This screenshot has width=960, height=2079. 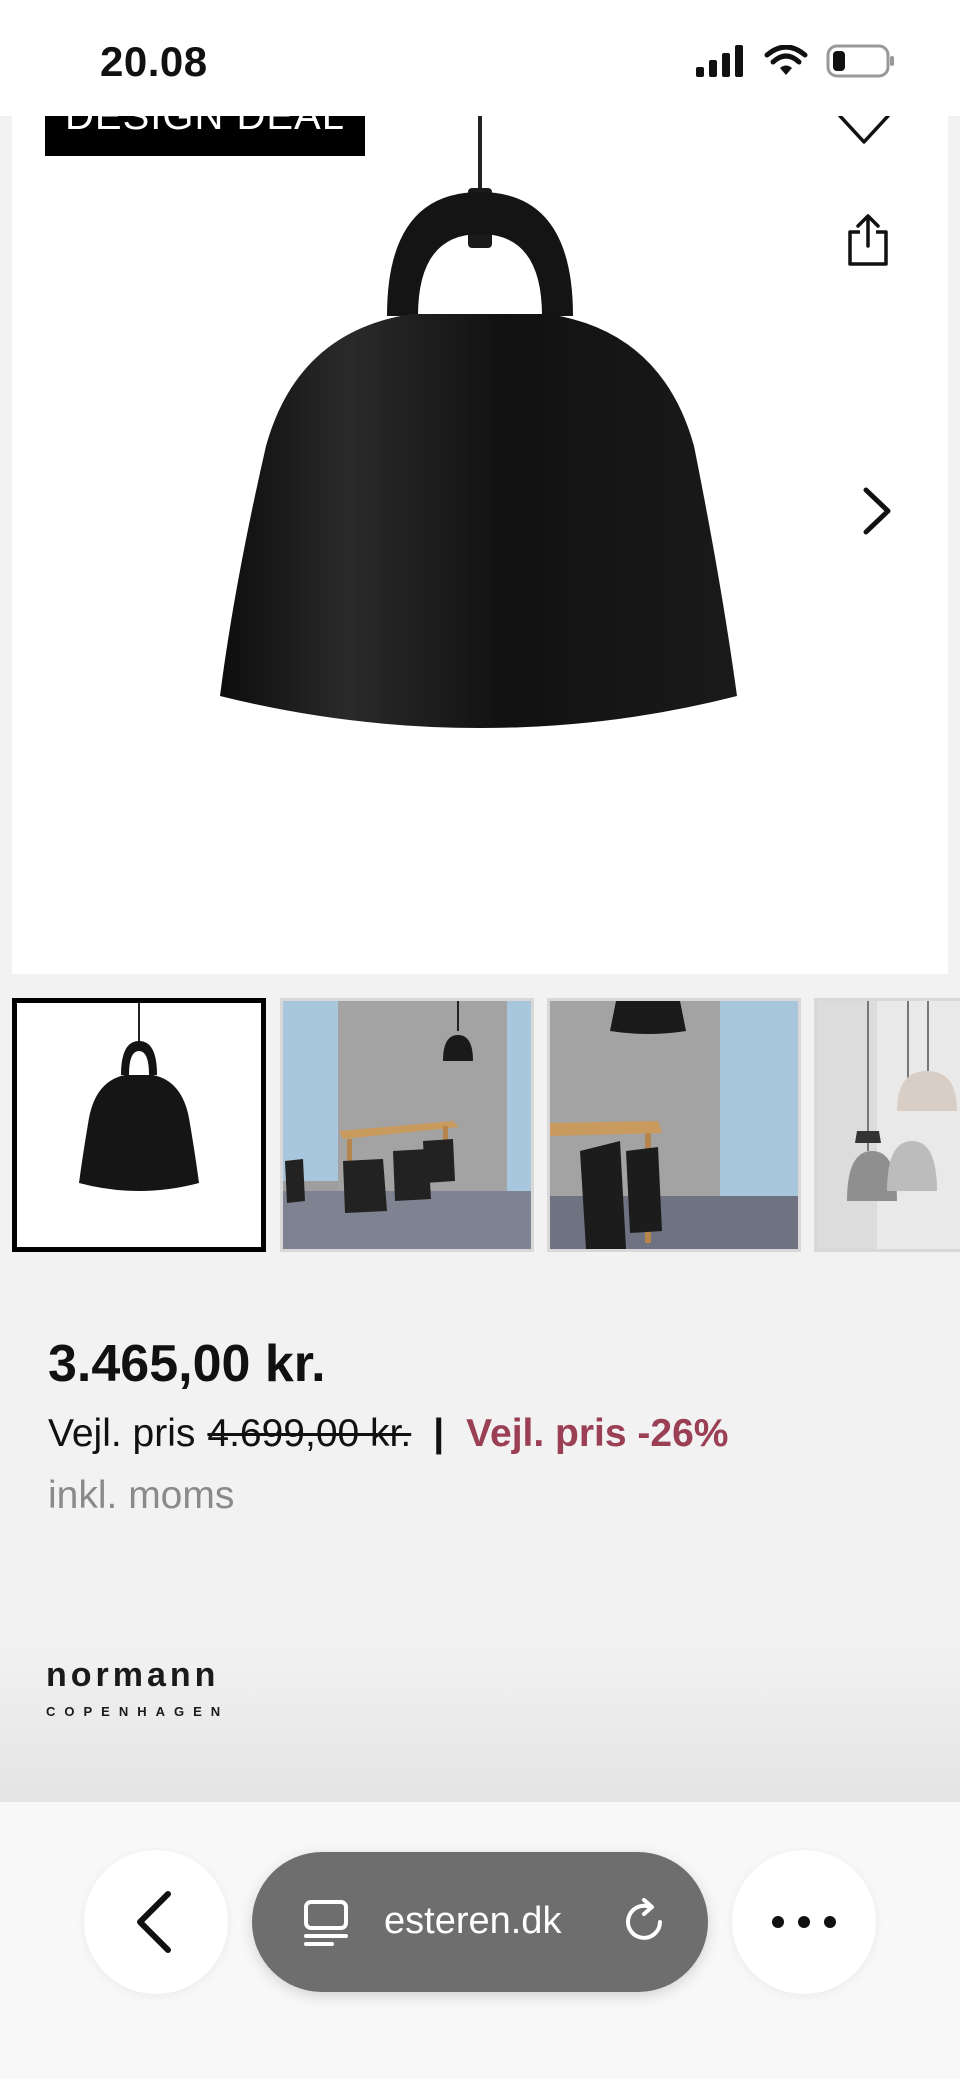 I want to click on status-icons, so click(x=796, y=61).